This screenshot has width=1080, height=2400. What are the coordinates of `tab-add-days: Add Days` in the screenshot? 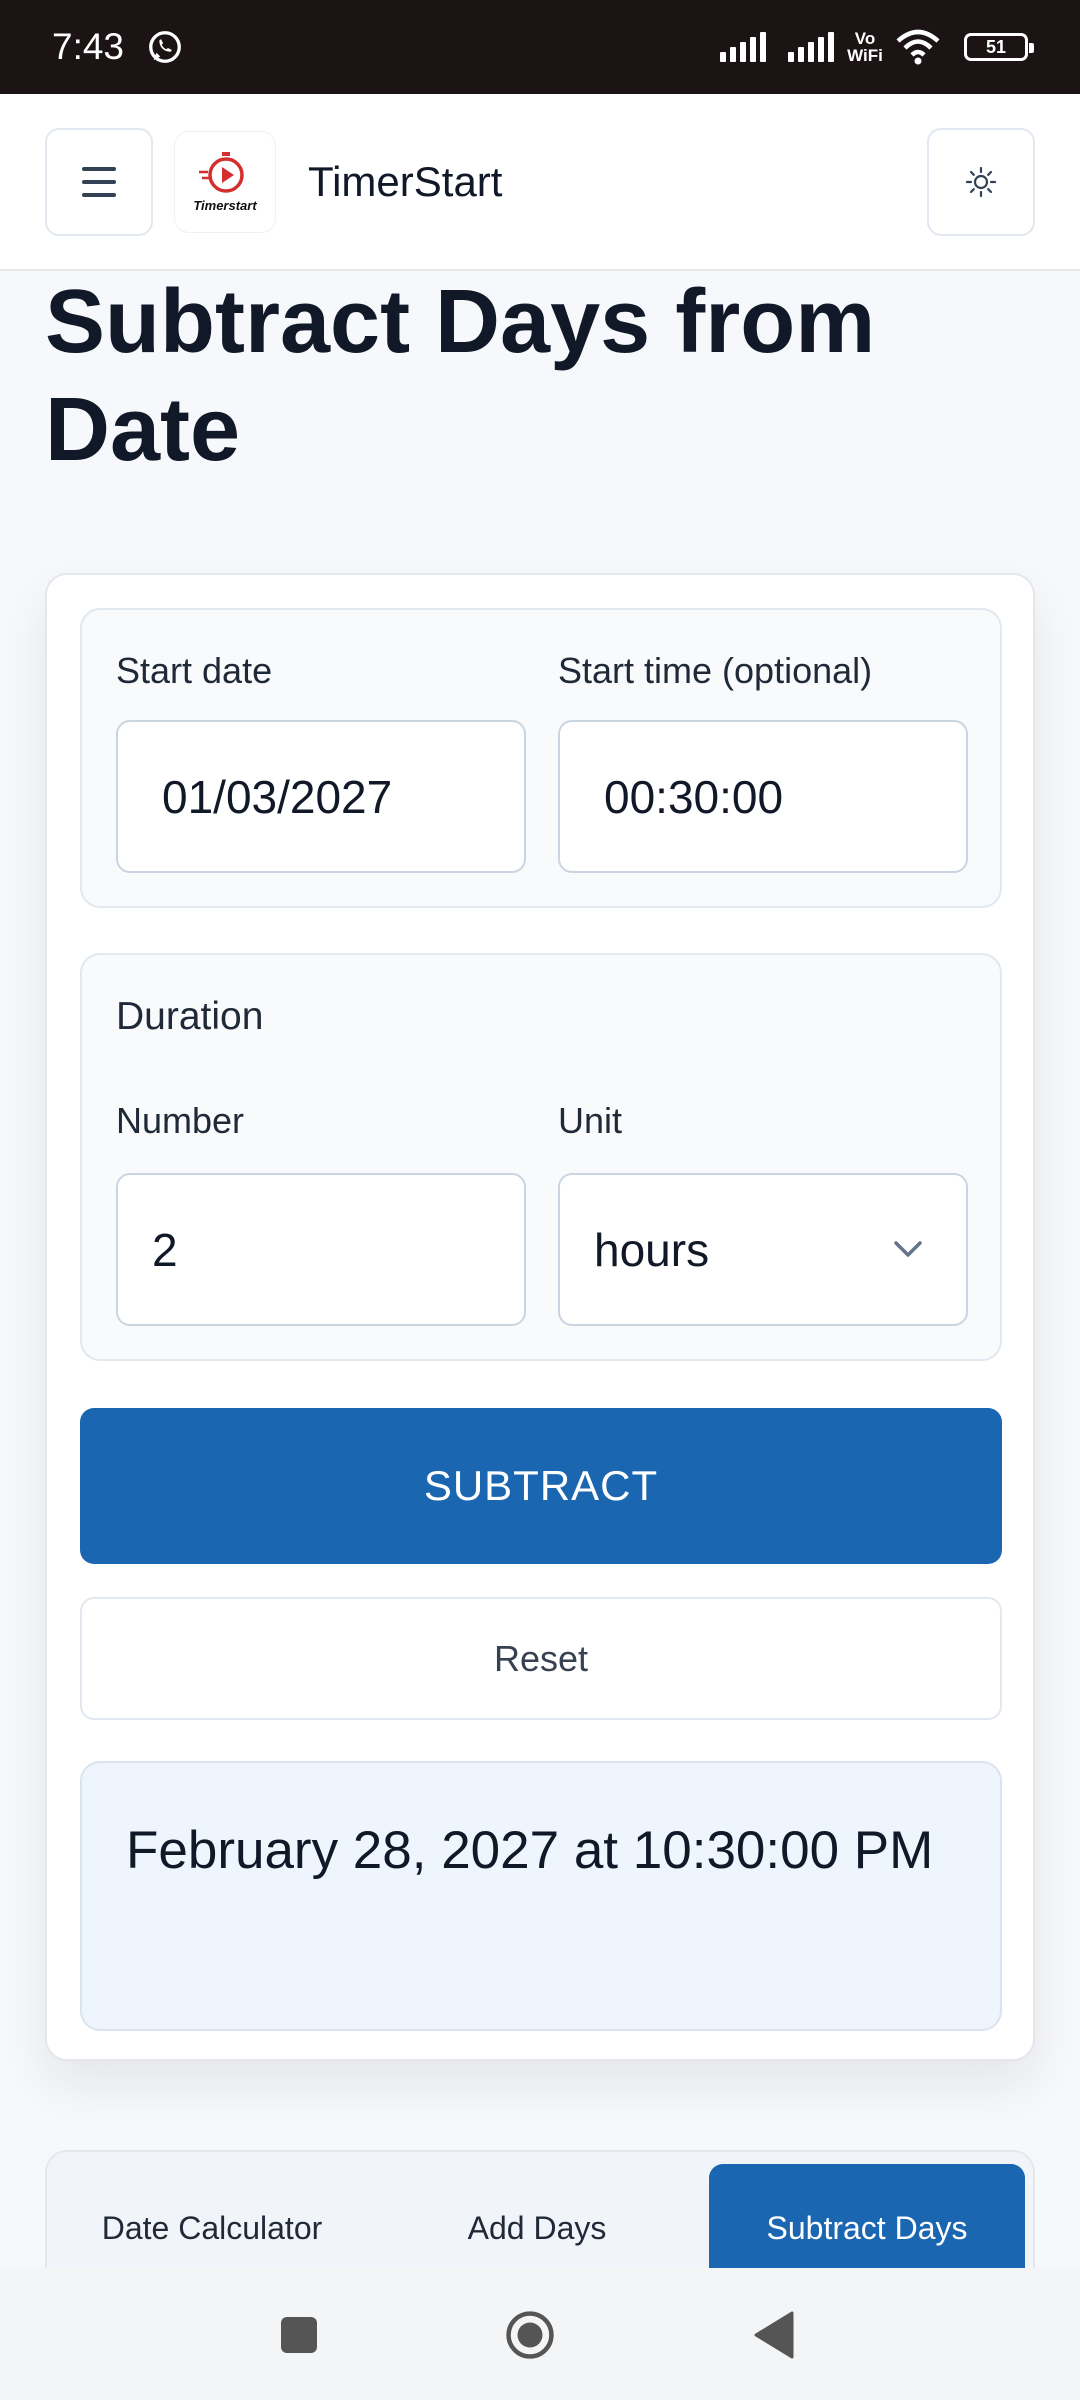 It's located at (537, 2217).